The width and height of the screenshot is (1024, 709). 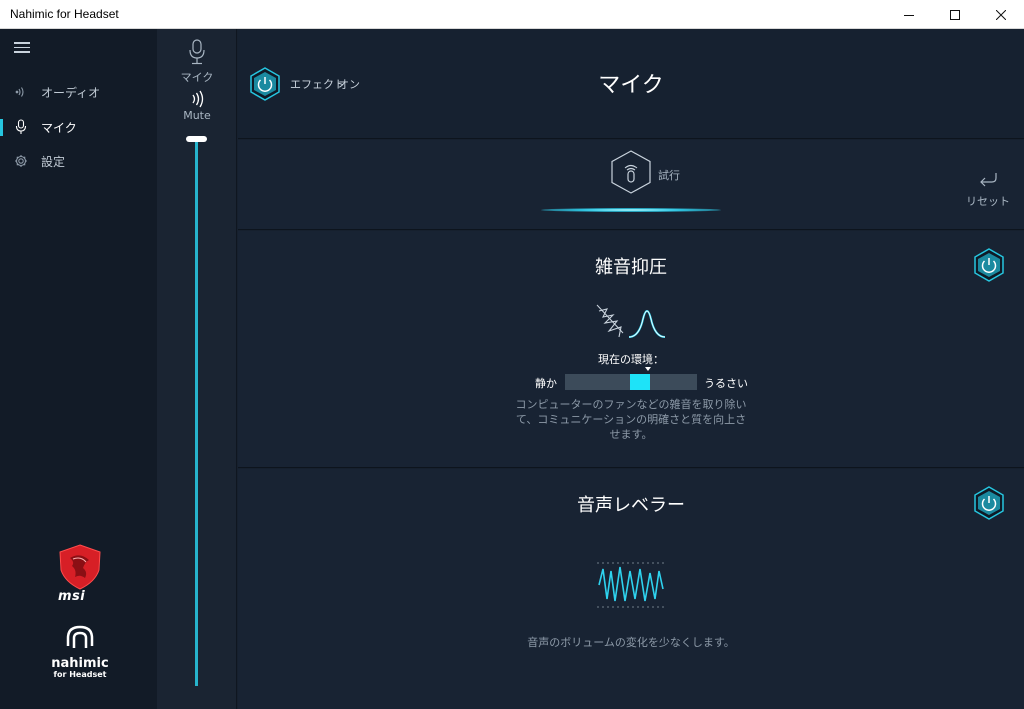 What do you see at coordinates (631, 505) in the screenshot?
I see `voice-leveler-title: 音声レベラー` at bounding box center [631, 505].